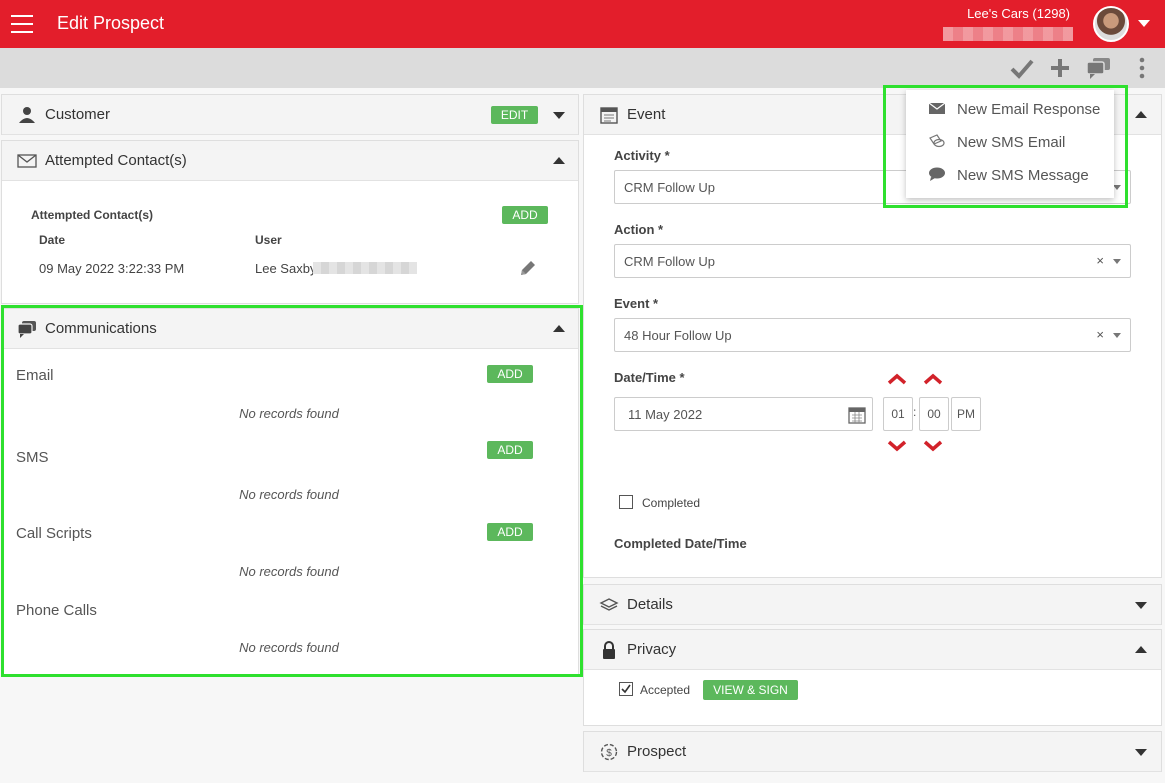 The image size is (1165, 783). I want to click on activity-value: CRM Follow Up, so click(670, 187).